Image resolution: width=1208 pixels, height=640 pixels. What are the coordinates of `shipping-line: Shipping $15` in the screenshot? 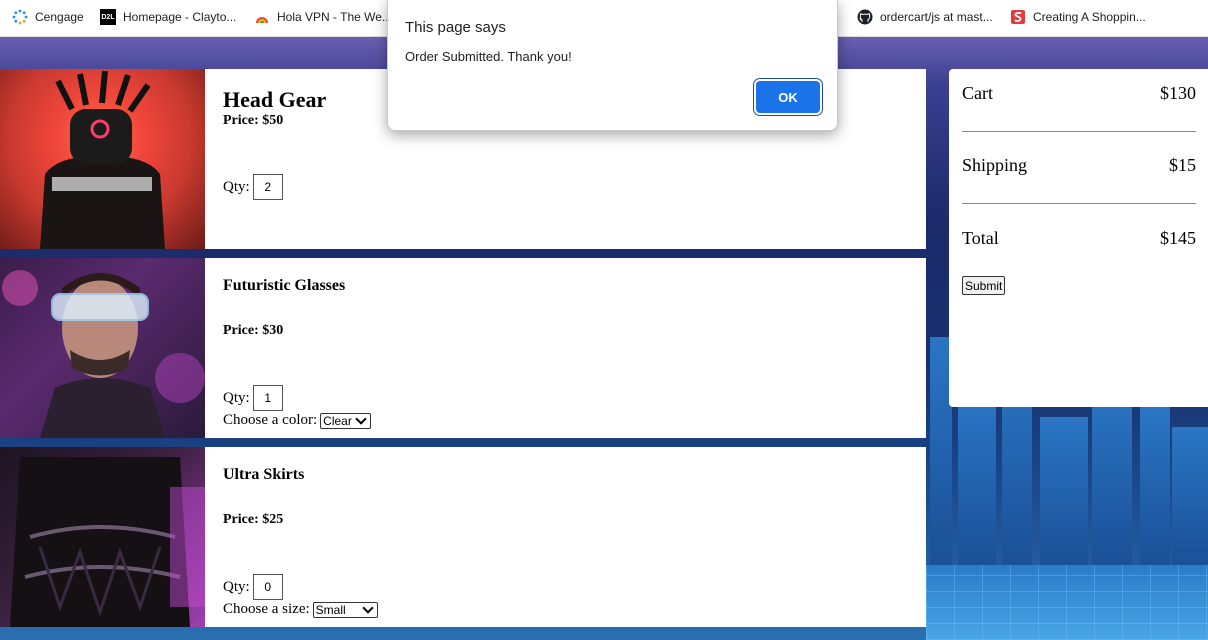 It's located at (1079, 165).